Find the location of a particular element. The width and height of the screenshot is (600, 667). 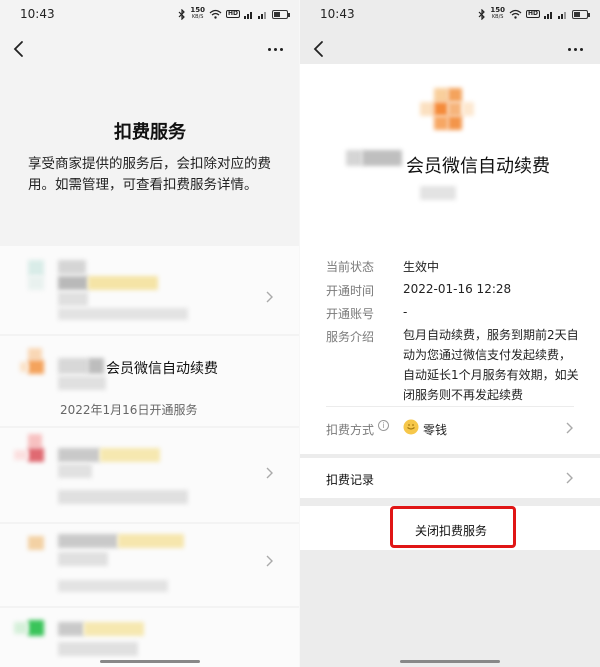

status-label: 当前状态 is located at coordinates (350, 267).